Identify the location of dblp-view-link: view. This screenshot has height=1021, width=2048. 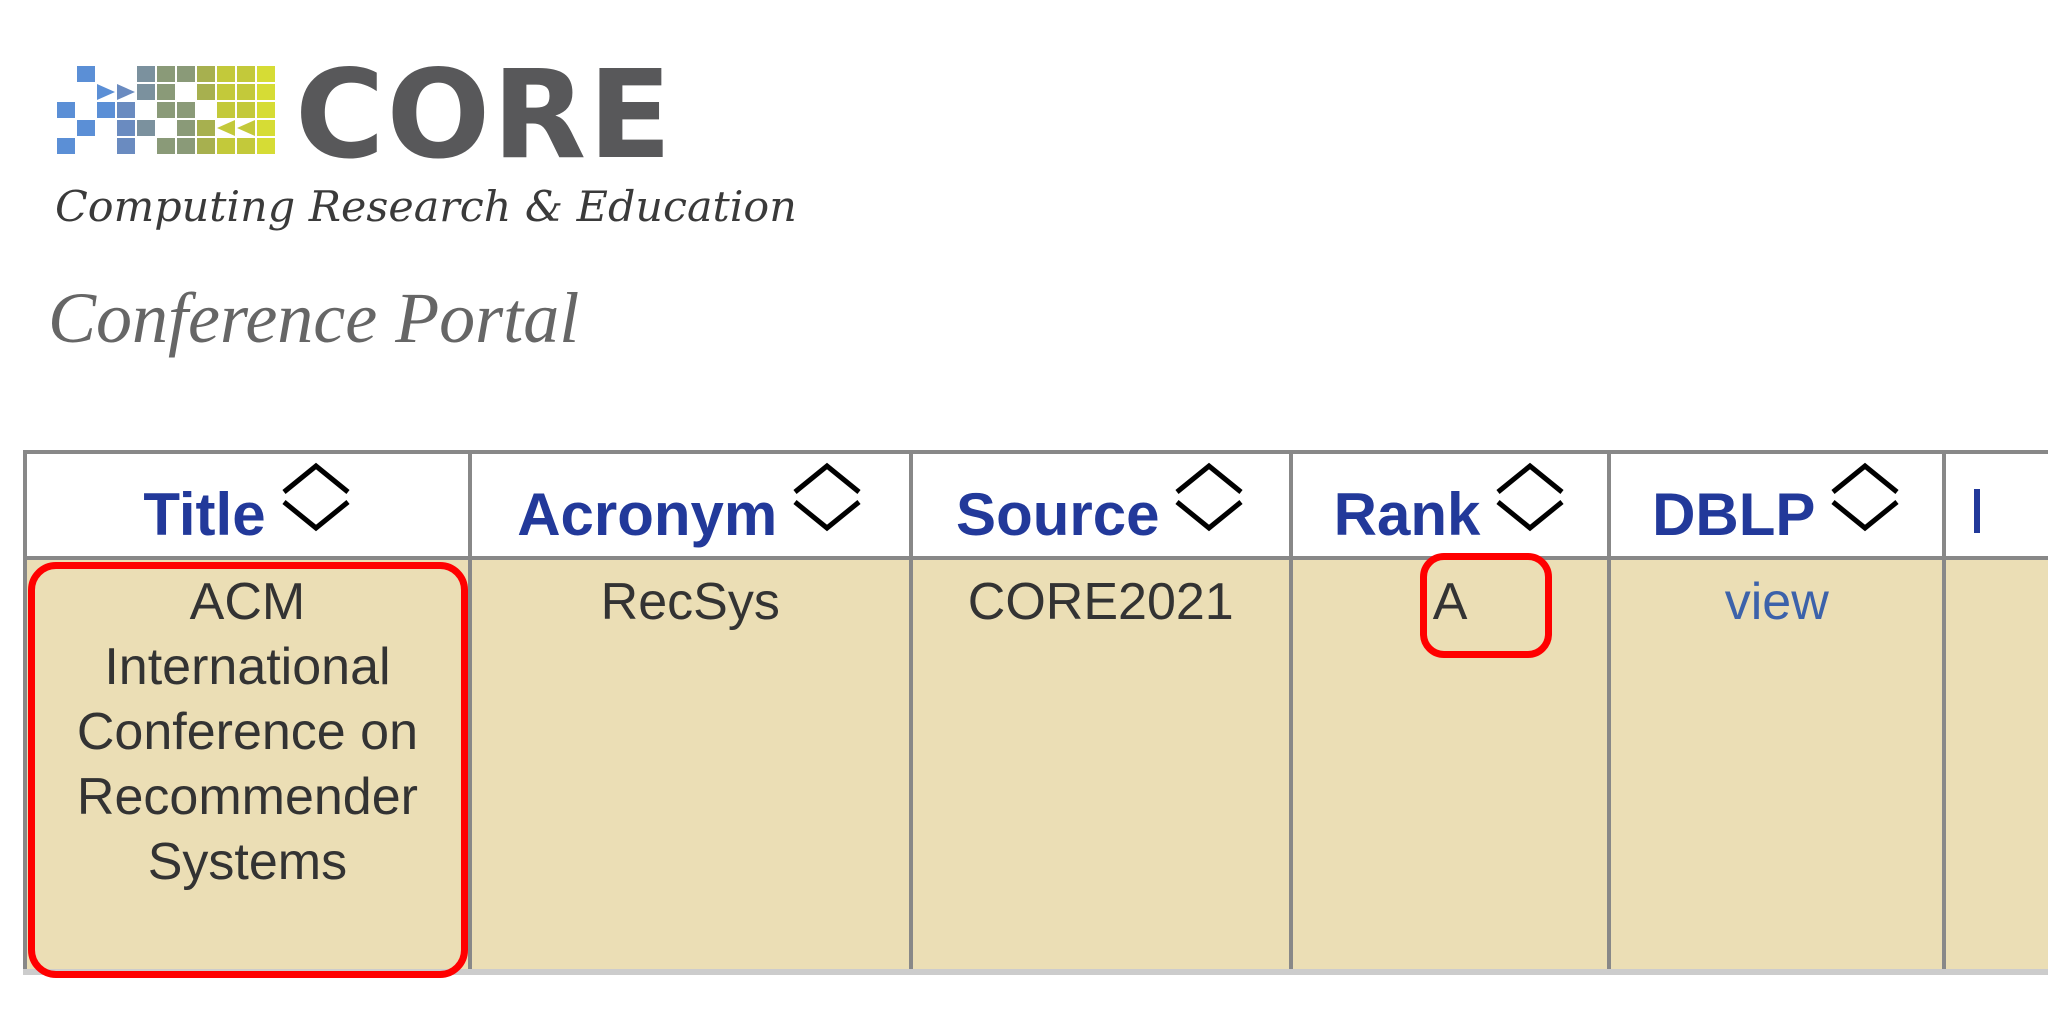
(1777, 597).